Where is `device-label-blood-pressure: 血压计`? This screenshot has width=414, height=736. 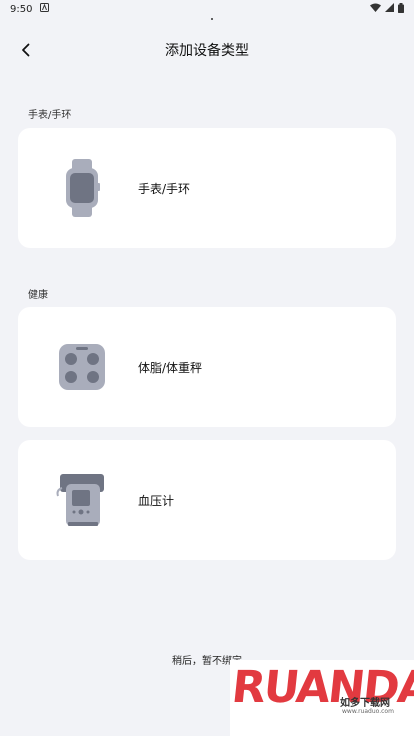
device-label-blood-pressure: 血压计 is located at coordinates (156, 500).